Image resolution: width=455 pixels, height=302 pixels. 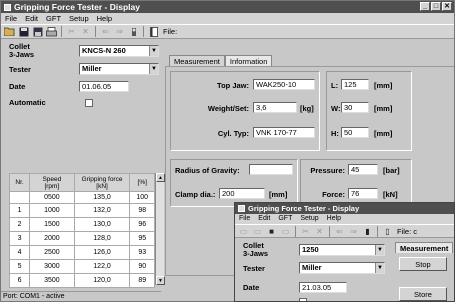 What do you see at coordinates (51, 32) in the screenshot?
I see `print-icon` at bounding box center [51, 32].